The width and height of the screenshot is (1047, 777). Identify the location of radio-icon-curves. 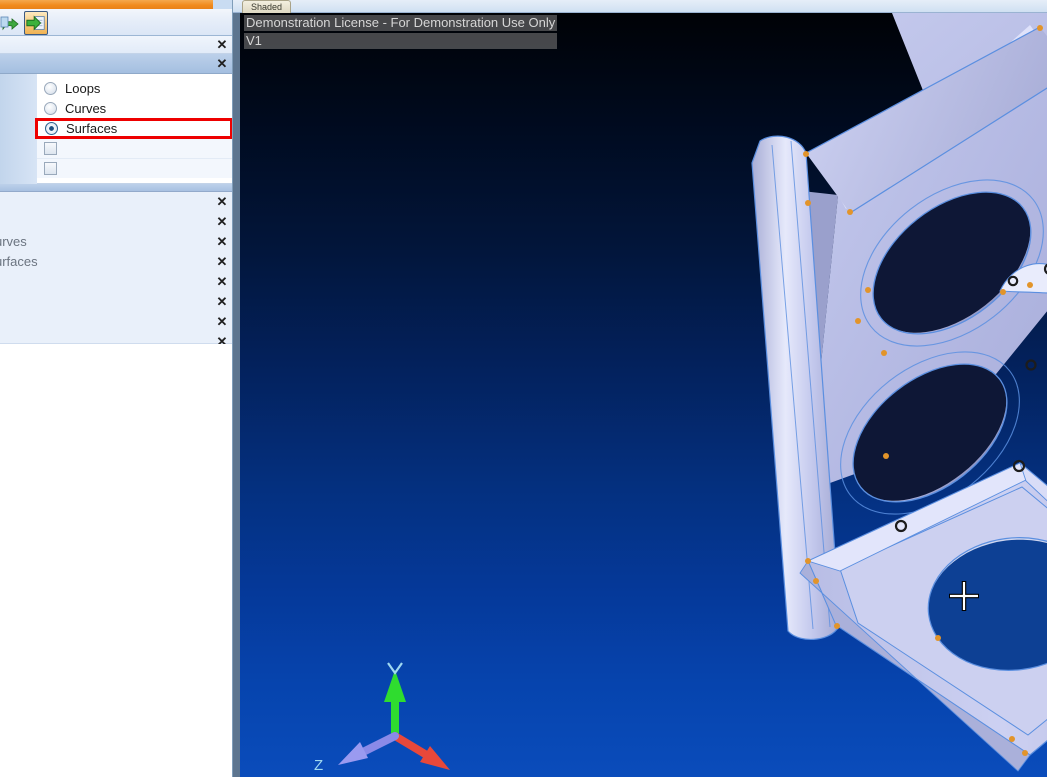
(50, 108).